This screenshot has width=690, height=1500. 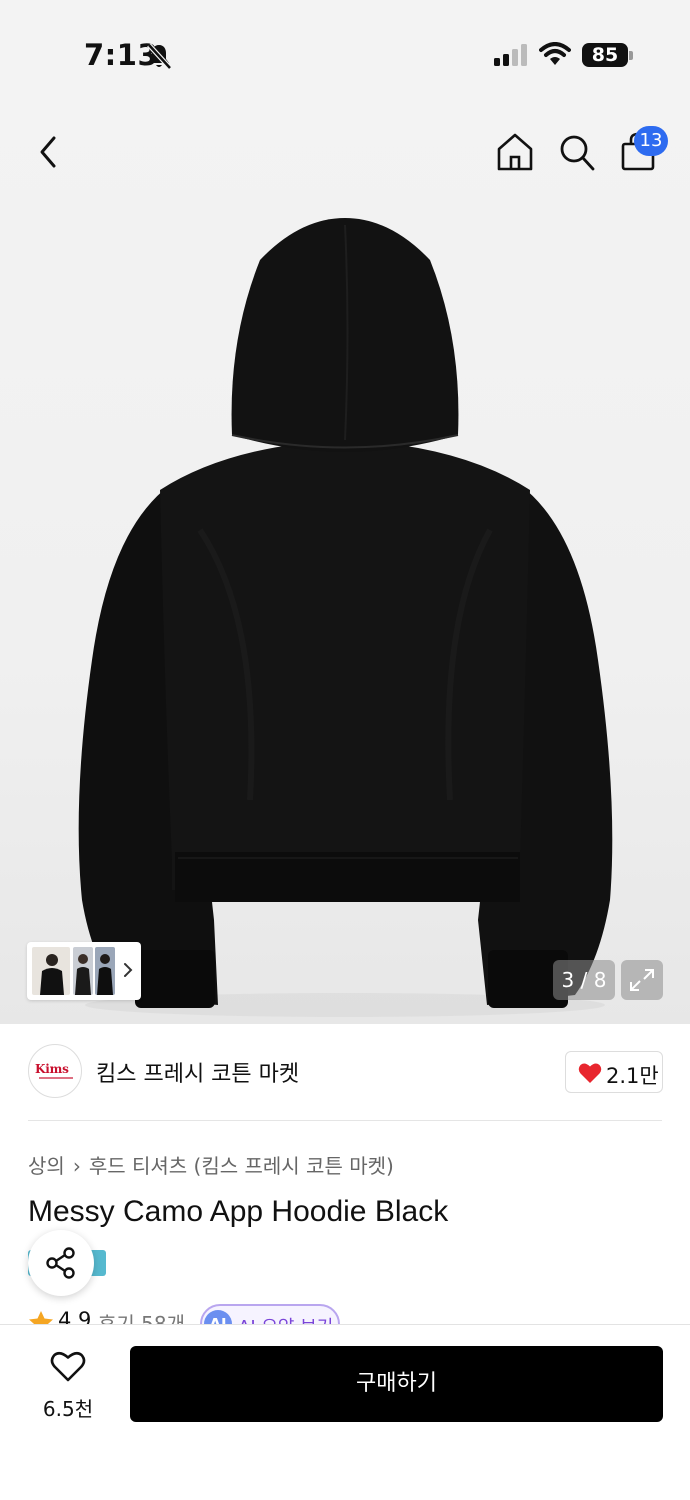 I want to click on chevron-right-icon, so click(x=128, y=970).